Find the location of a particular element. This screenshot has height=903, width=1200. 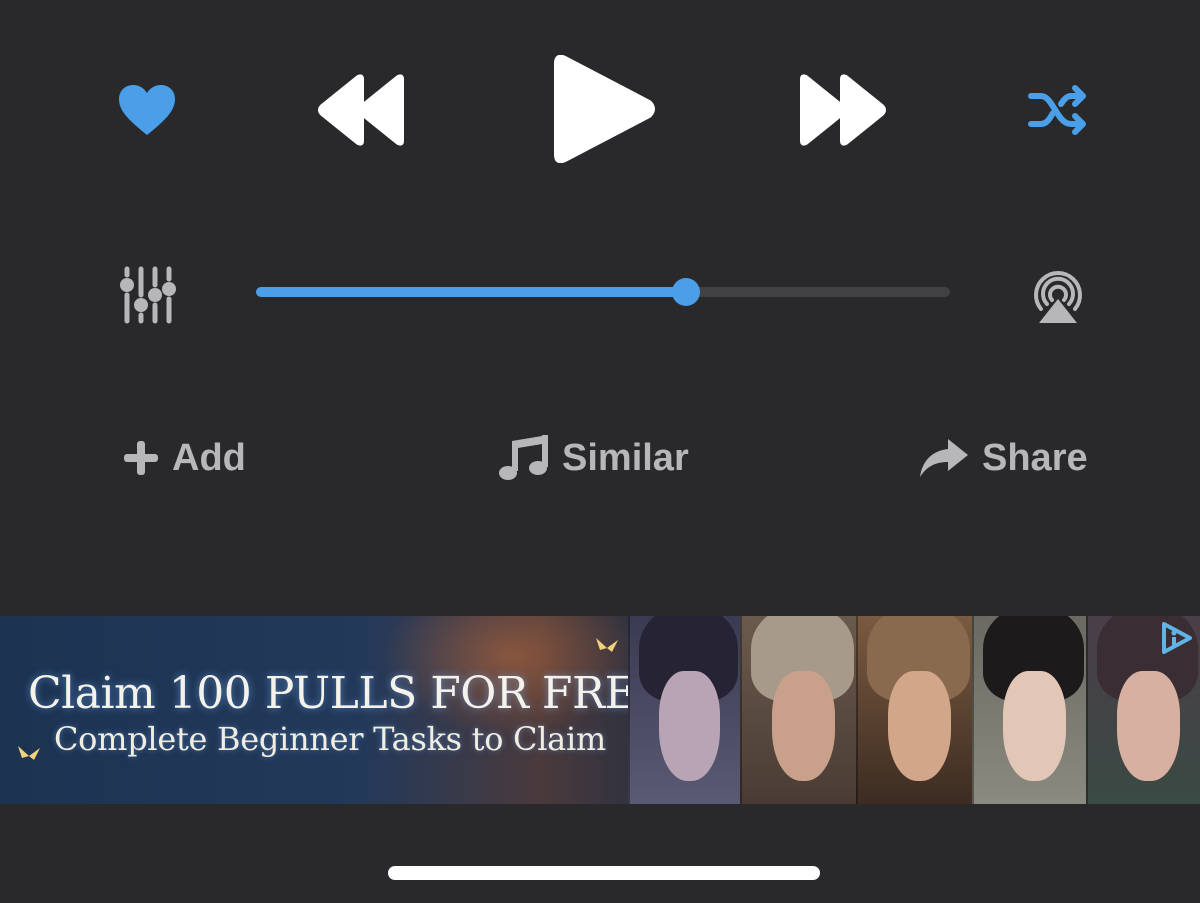

heart-icon is located at coordinates (147, 110).